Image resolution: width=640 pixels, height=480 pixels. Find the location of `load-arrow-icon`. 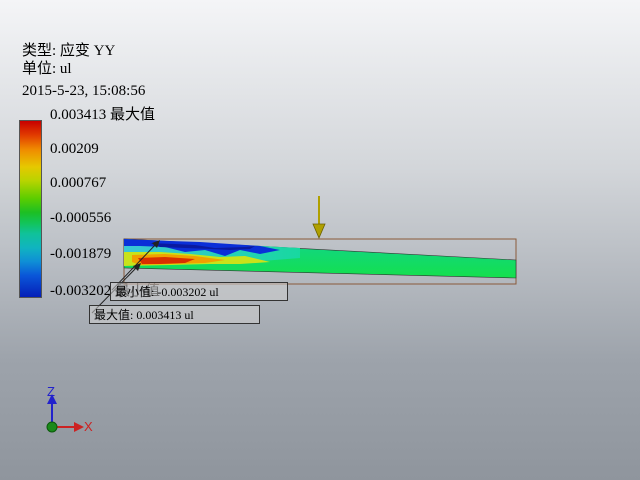

load-arrow-icon is located at coordinates (319, 218).